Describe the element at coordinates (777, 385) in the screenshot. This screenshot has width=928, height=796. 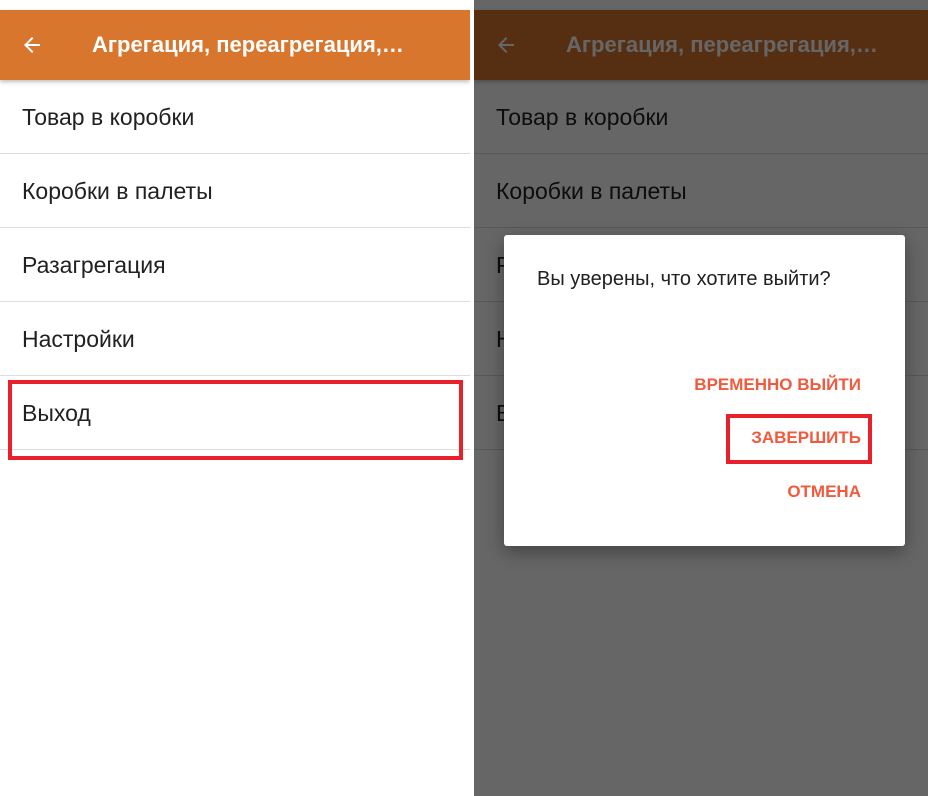
I see `temporary-exit-button: ВРЕМЕННО ВЫЙТИ` at that location.